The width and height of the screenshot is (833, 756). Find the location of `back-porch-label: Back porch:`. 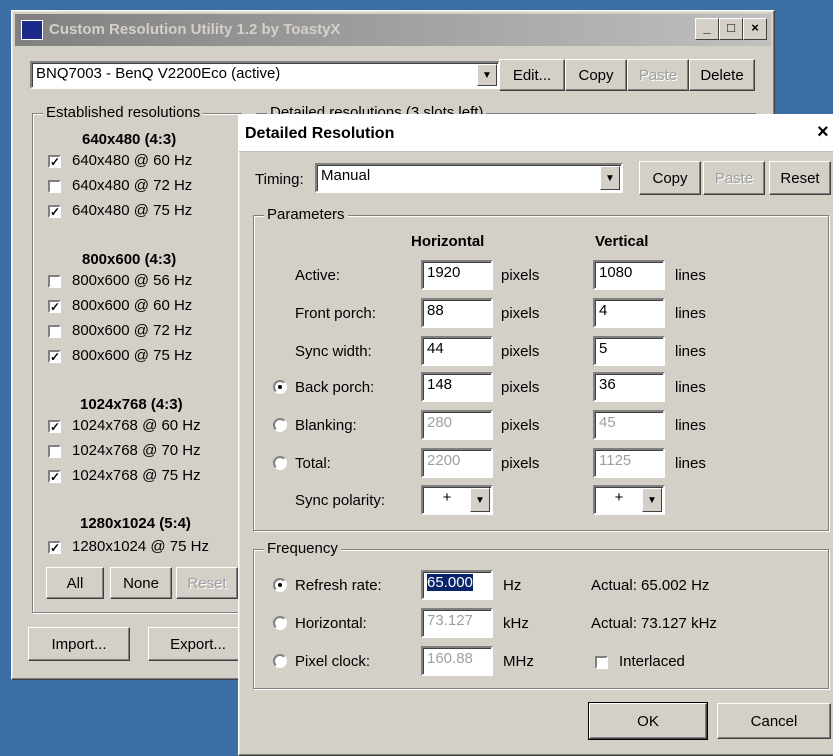

back-porch-label: Back porch: is located at coordinates (335, 387).